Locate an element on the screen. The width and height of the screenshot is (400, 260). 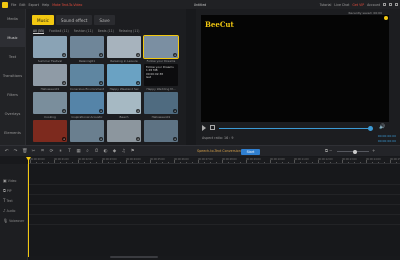
menu-edit: Edit is located at coordinates (22, 5).